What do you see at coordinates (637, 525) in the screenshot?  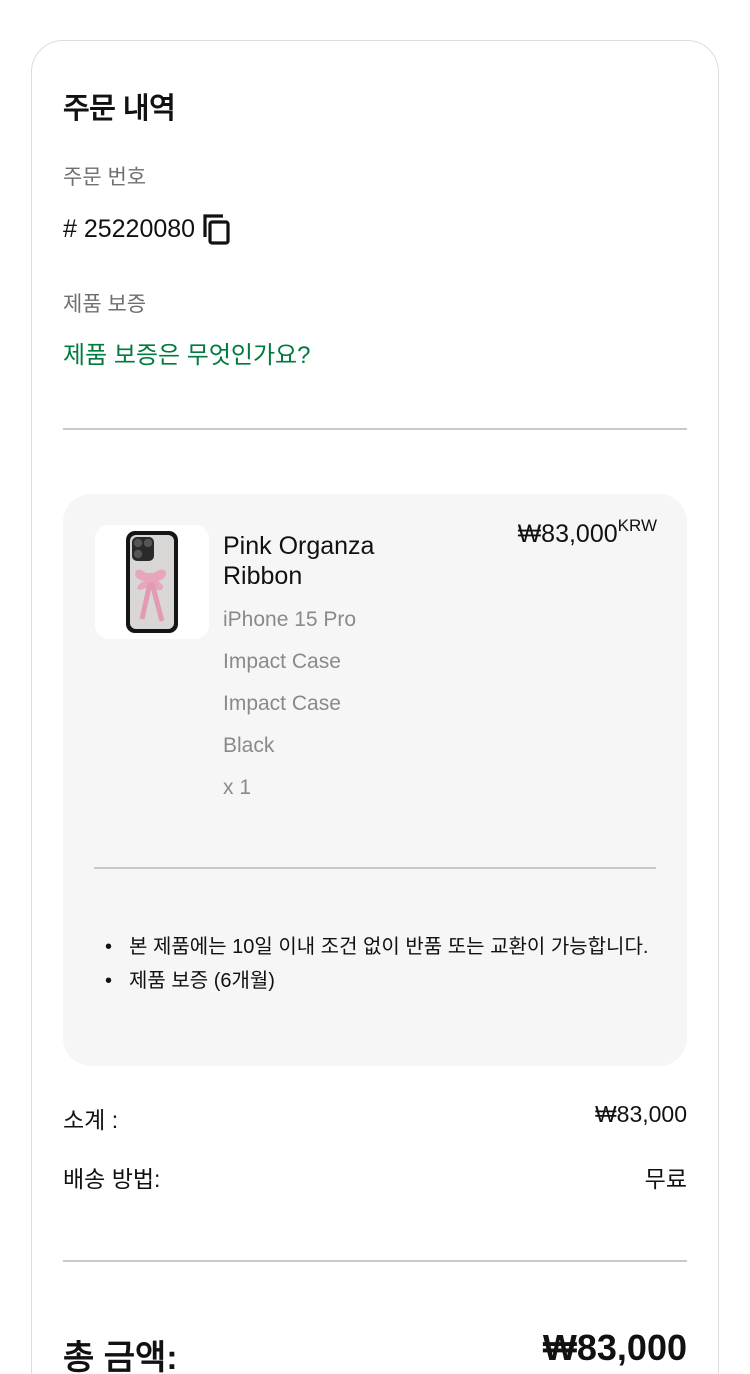 I see `price-currency: KRW` at bounding box center [637, 525].